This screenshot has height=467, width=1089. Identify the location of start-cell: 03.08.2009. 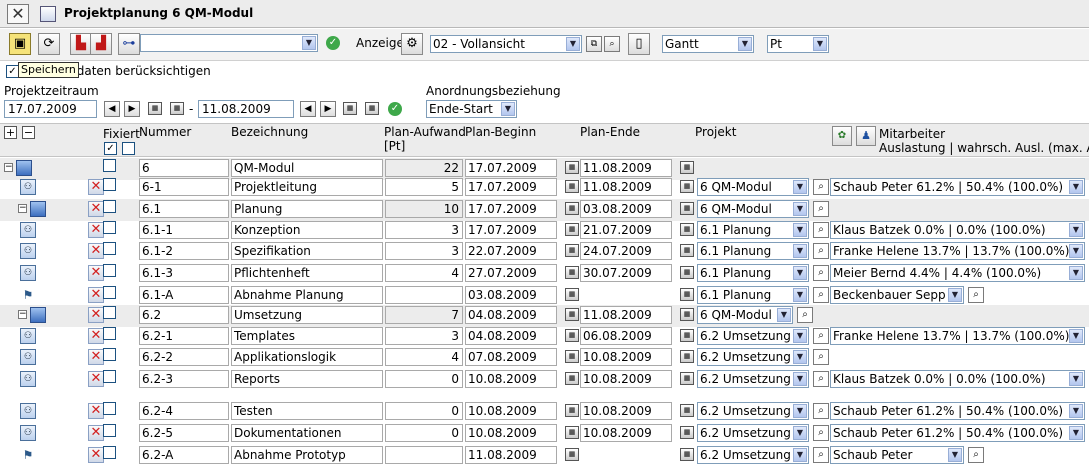
(511, 295).